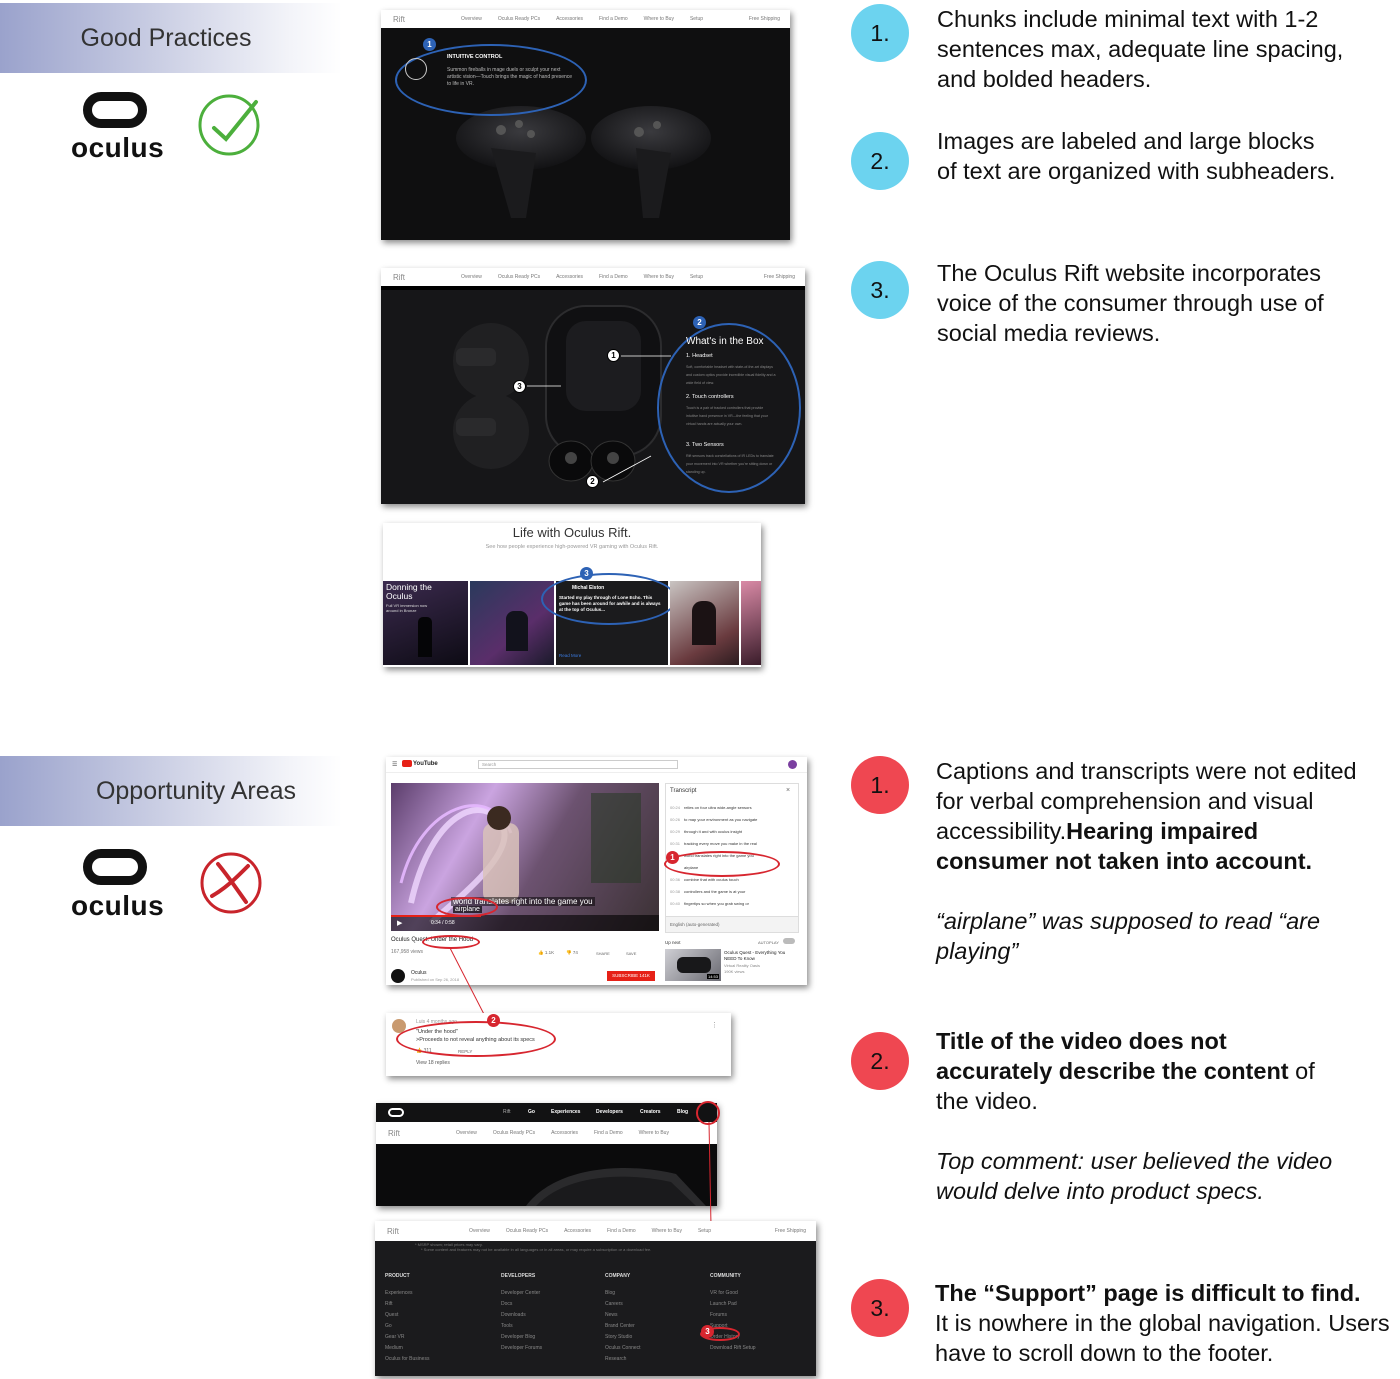 The image size is (1400, 1379). Describe the element at coordinates (570, 655) in the screenshot. I see `read-more-link: Read More` at that location.